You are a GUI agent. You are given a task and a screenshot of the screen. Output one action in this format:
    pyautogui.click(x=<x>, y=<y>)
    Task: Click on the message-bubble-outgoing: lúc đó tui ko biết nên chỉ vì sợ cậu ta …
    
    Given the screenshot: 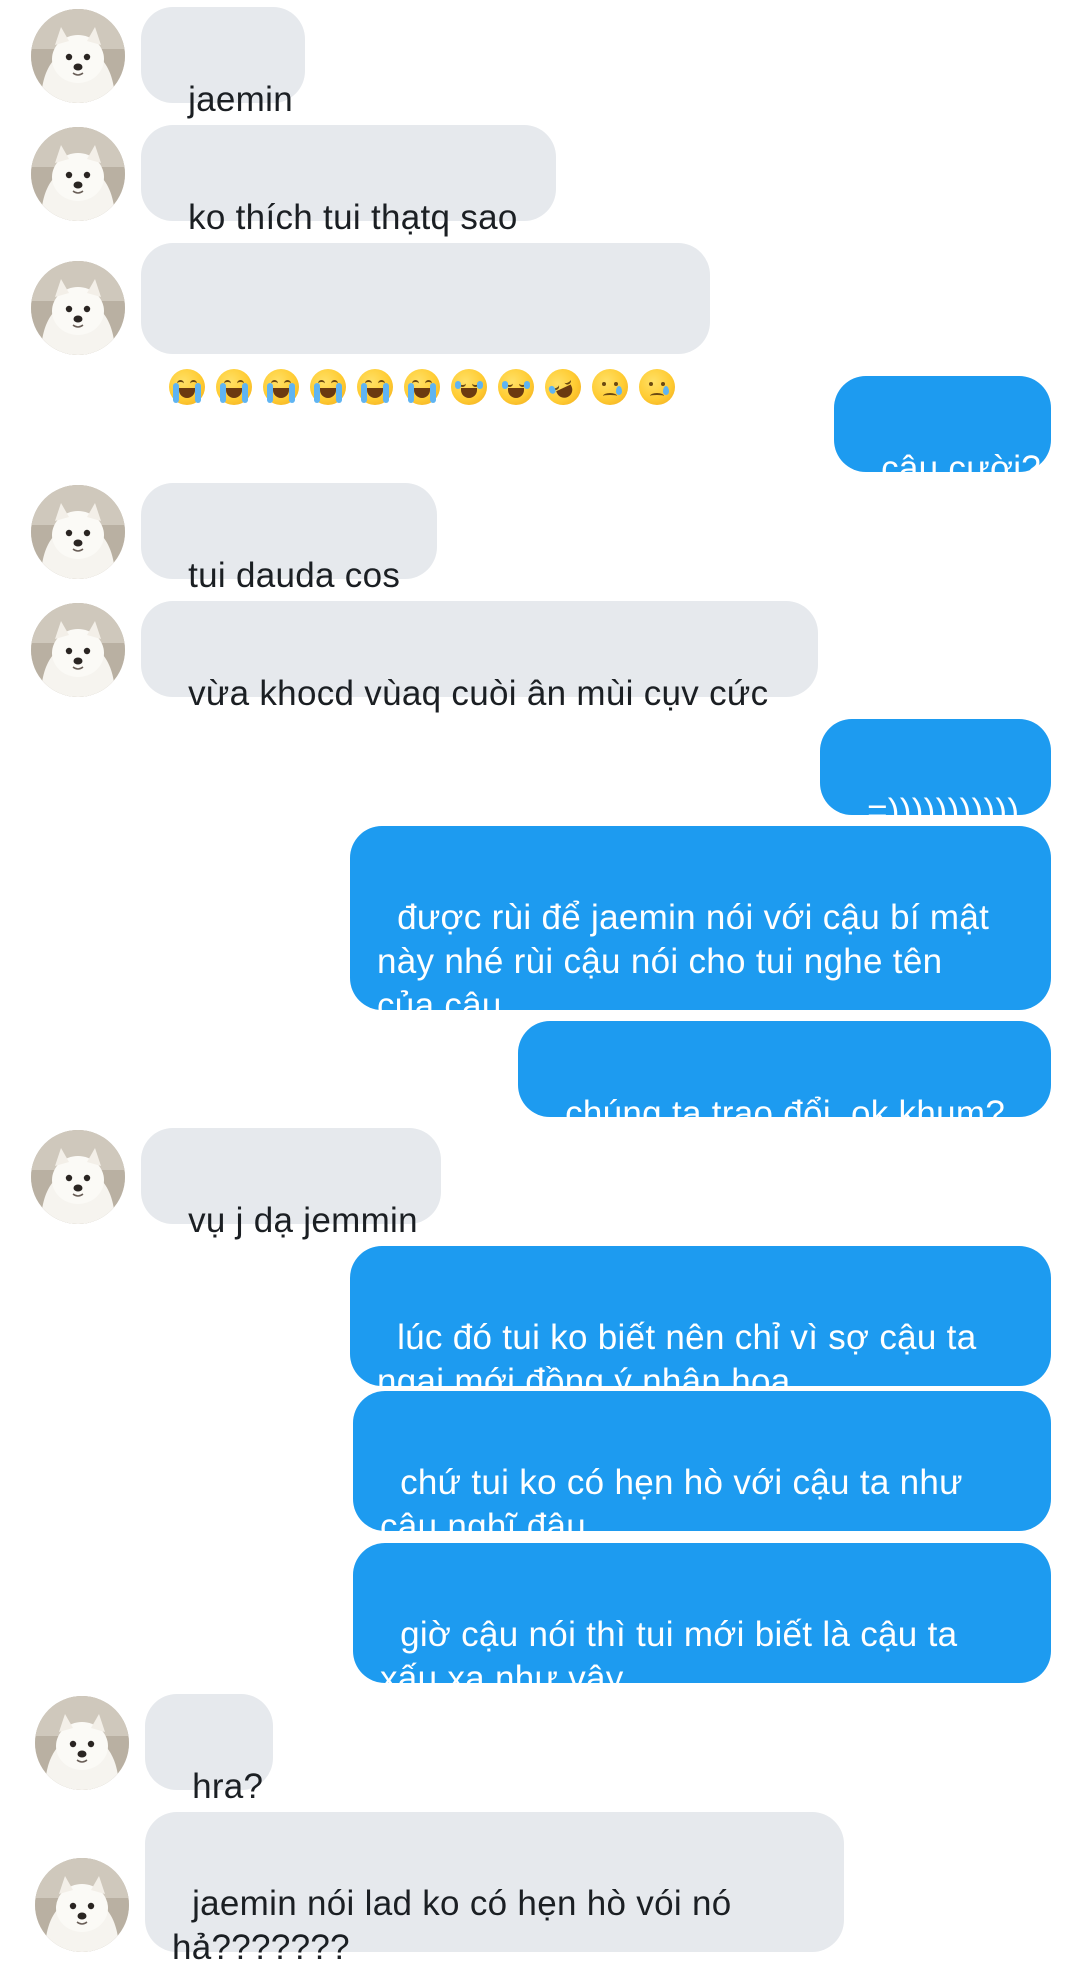 What is the action you would take?
    pyautogui.click(x=700, y=1323)
    